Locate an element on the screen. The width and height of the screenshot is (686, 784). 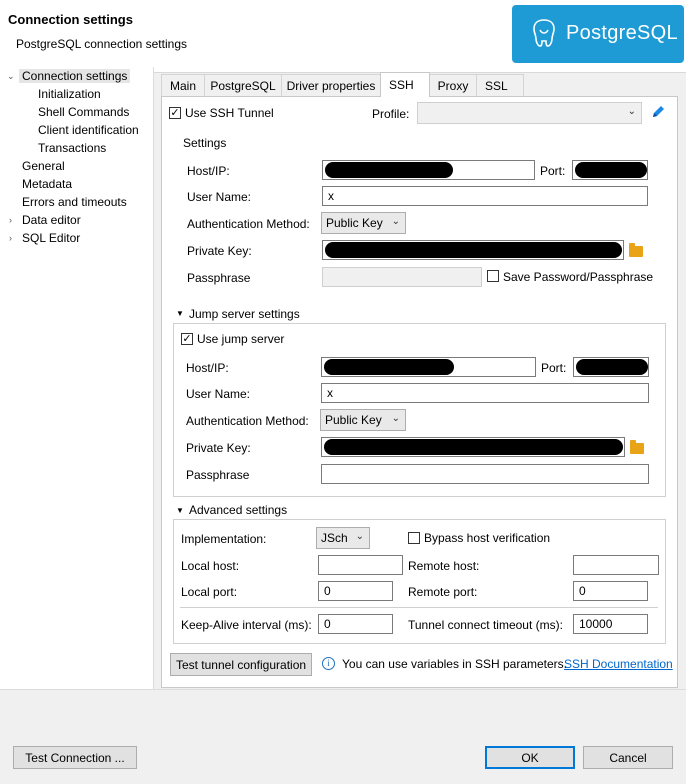
jump-server-group-title: Jump server settings is located at coordinates (244, 314).